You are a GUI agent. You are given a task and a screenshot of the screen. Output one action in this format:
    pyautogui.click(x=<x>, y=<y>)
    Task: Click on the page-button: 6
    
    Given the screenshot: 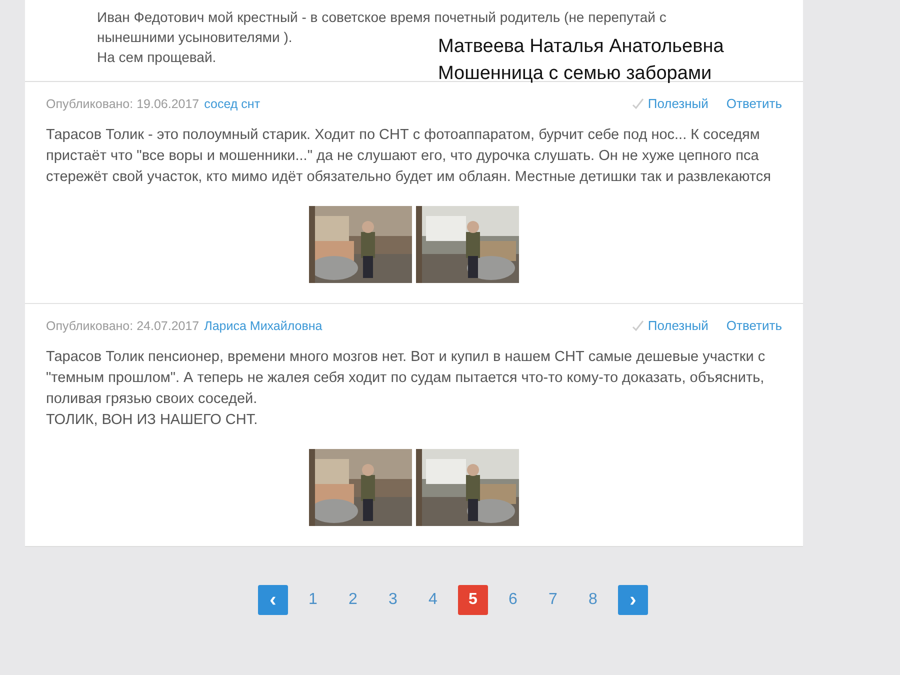 What is the action you would take?
    pyautogui.click(x=513, y=600)
    